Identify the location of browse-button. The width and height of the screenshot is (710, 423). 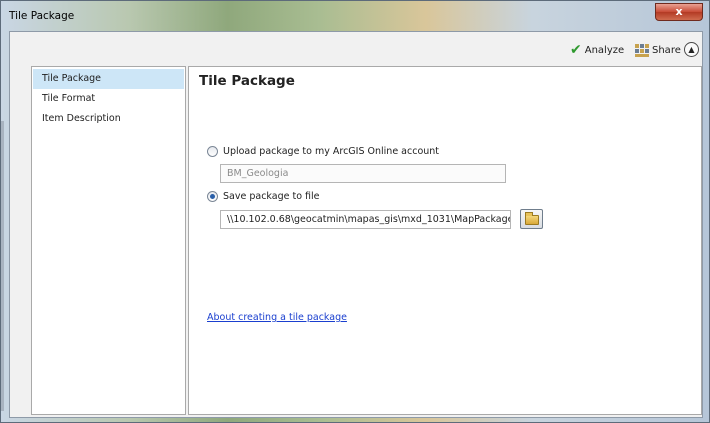
(531, 219).